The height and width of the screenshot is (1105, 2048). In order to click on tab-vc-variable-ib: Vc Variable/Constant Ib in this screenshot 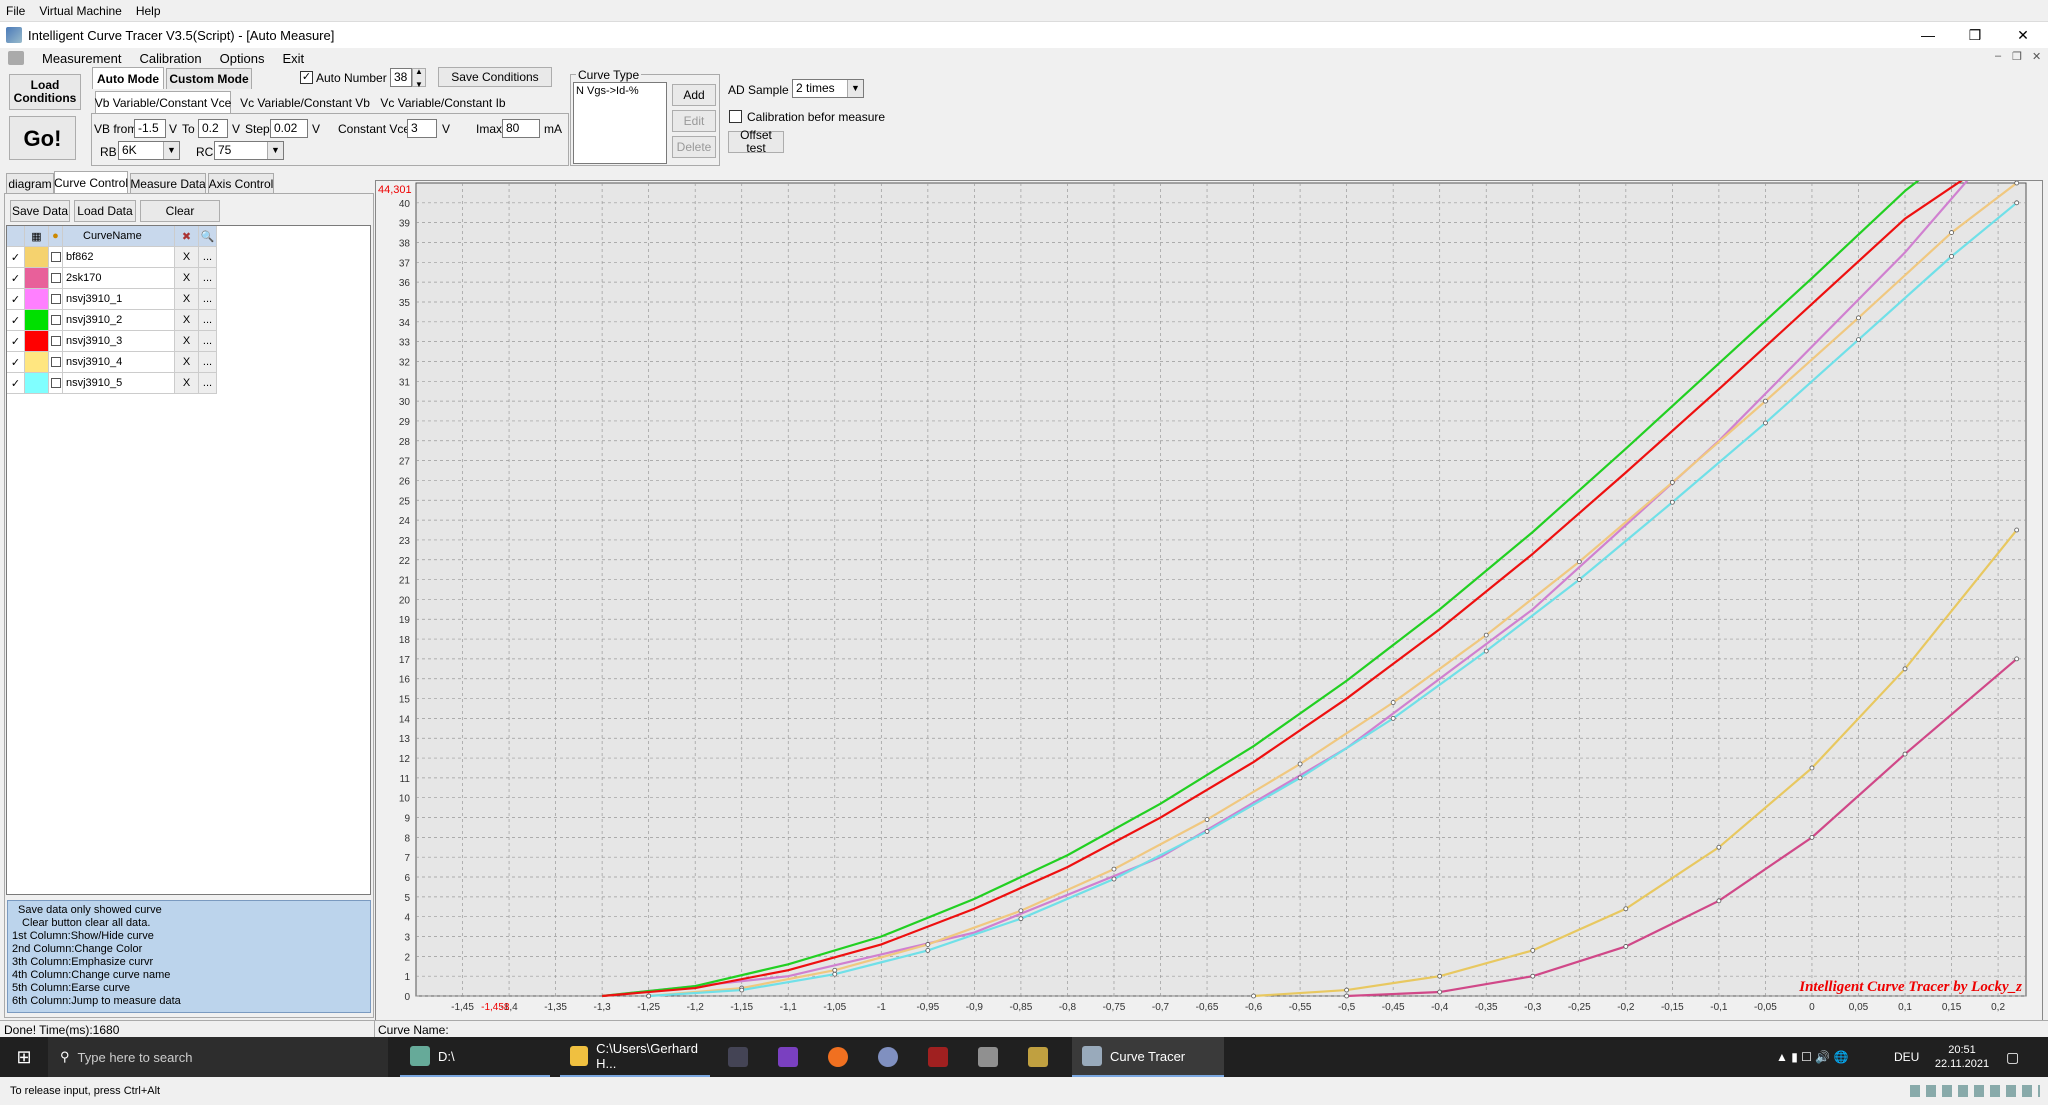, I will do `click(443, 102)`.